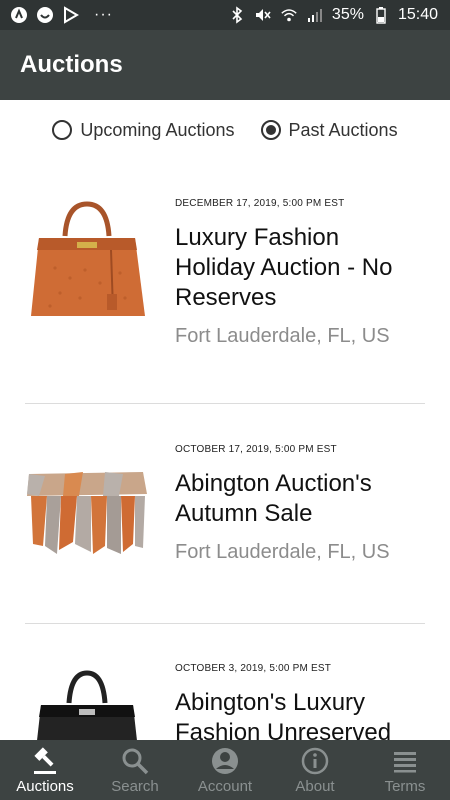 This screenshot has width=450, height=800. I want to click on auction-image-bench, so click(87, 516).